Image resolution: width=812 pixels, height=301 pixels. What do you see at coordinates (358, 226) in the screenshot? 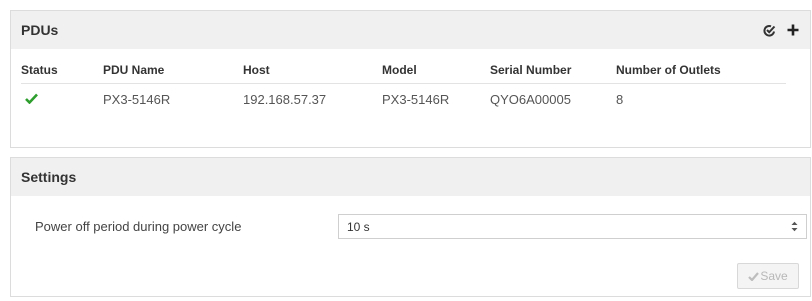
I see `power-off-period-value: 10 s` at bounding box center [358, 226].